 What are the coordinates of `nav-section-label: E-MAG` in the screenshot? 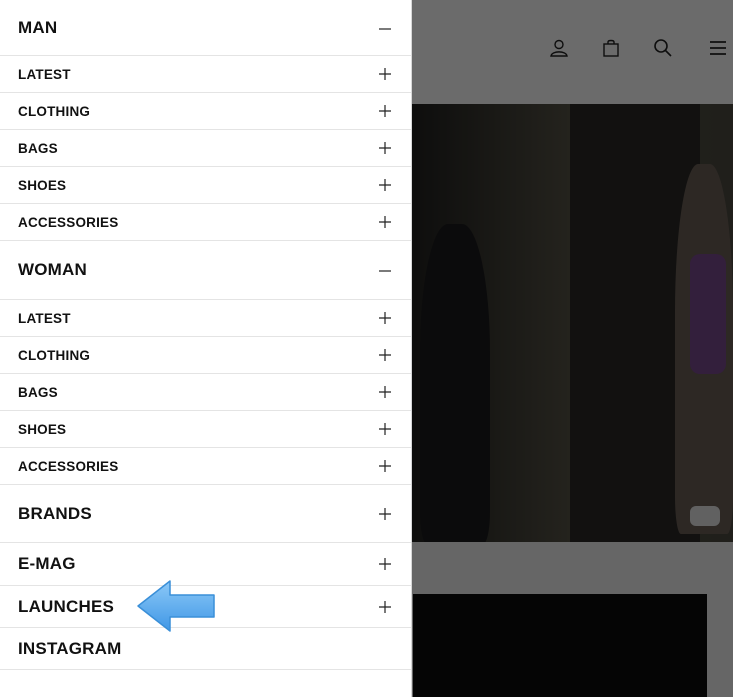 It's located at (47, 563).